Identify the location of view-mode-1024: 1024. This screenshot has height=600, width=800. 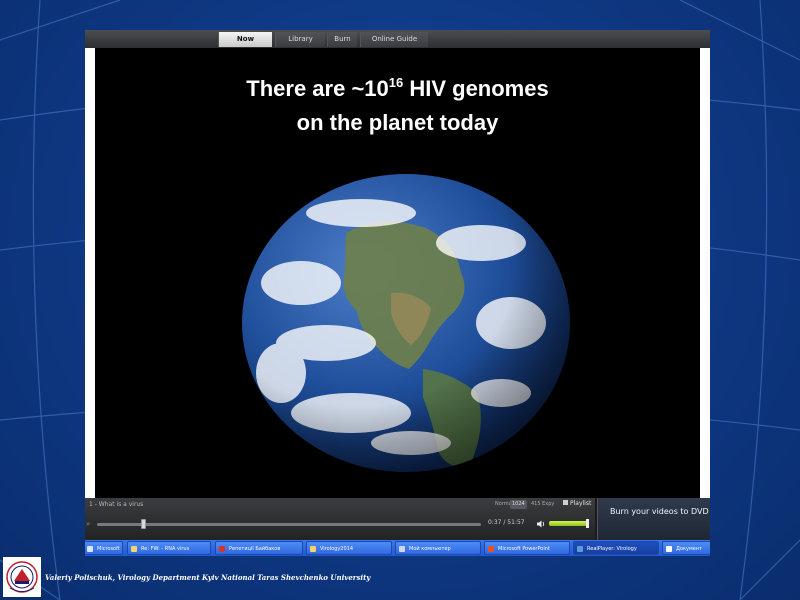
(518, 504).